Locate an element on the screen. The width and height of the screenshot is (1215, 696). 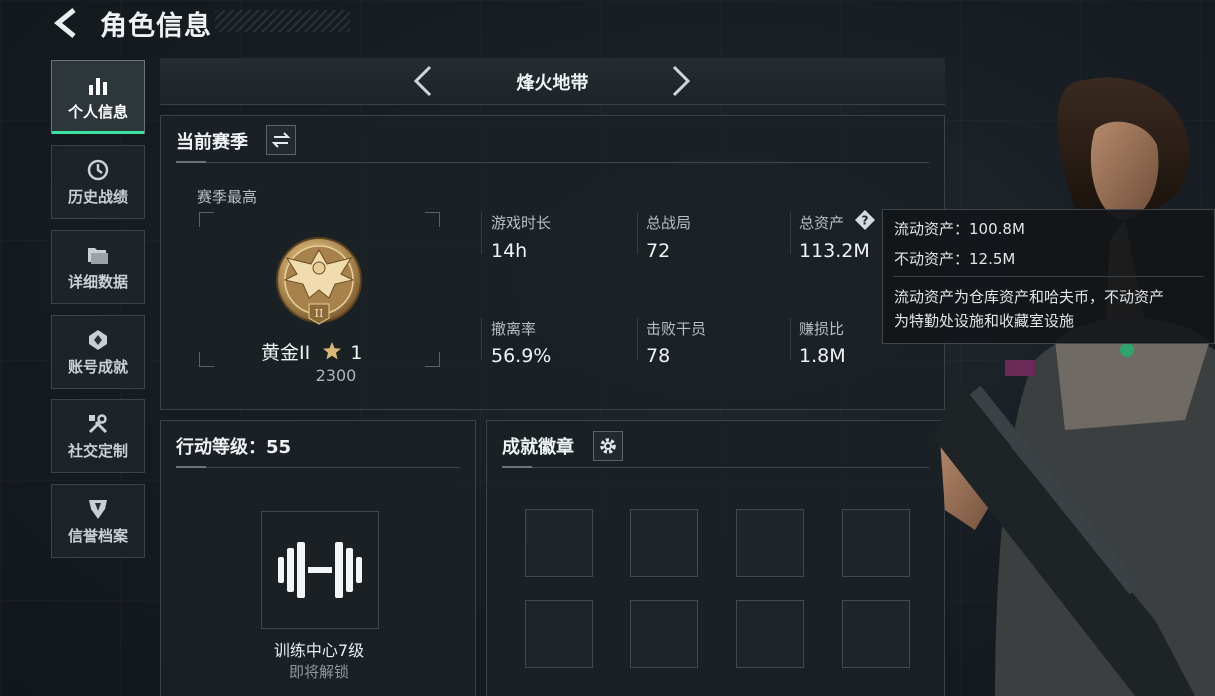
badges-title: 成就徽章 is located at coordinates (538, 447).